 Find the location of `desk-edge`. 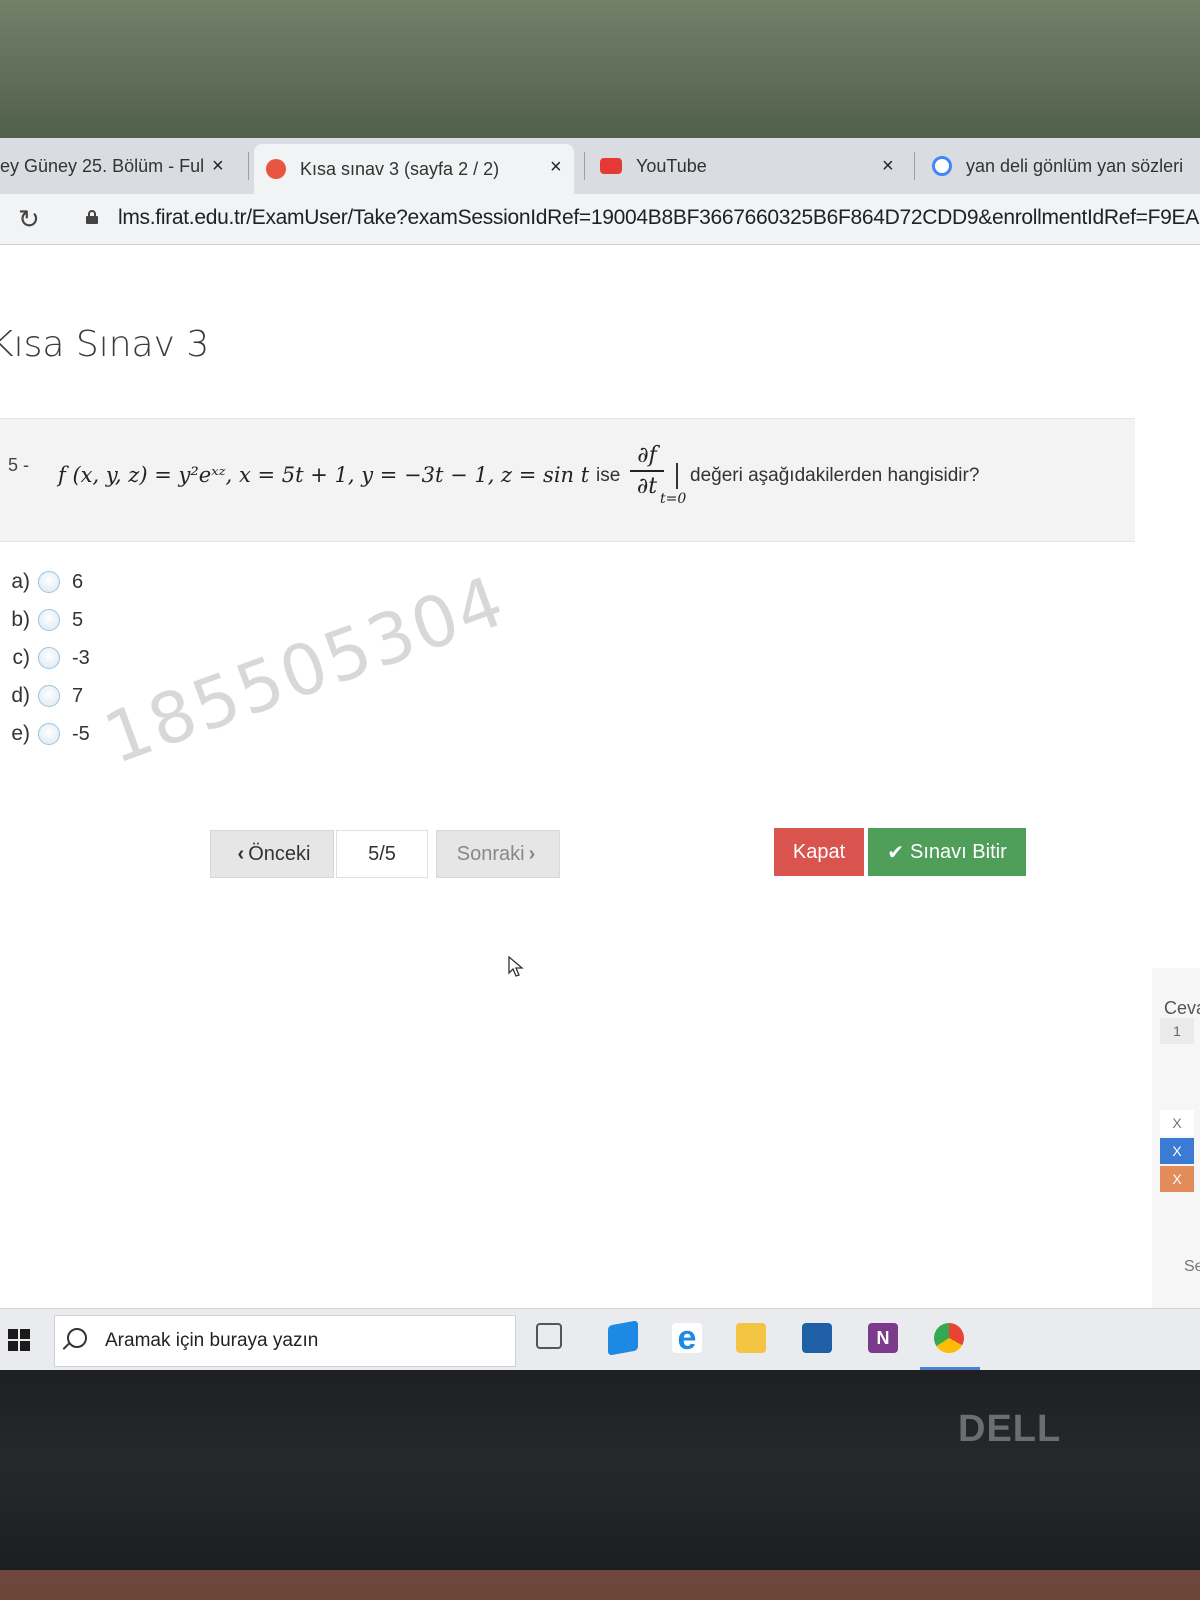

desk-edge is located at coordinates (600, 1585).